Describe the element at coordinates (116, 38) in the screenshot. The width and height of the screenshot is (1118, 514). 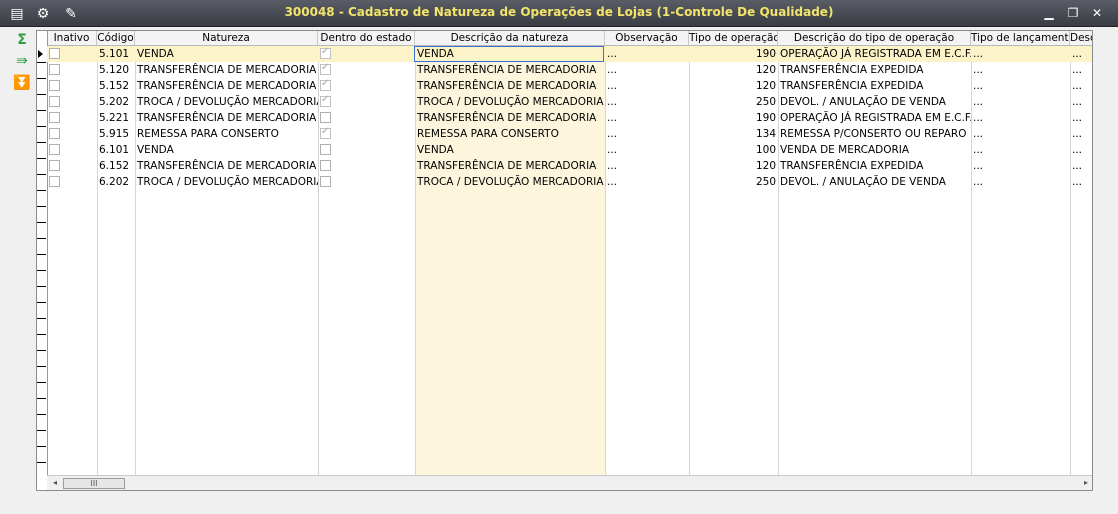
I see `col-codigo: Código` at that location.